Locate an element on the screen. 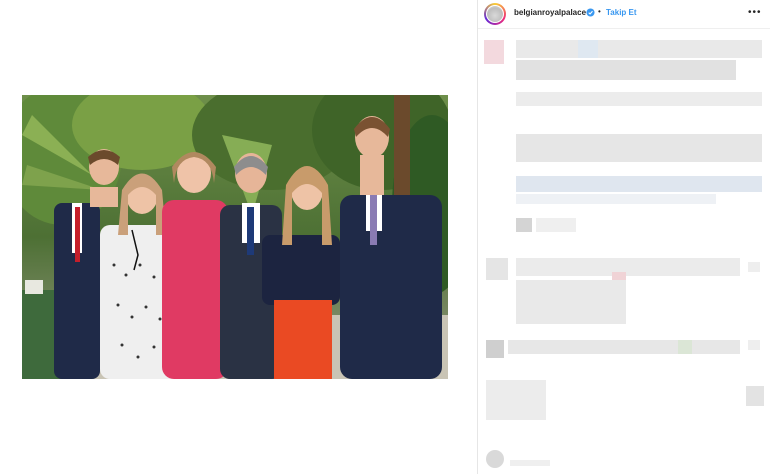  more-options-icon: ••• is located at coordinates (755, 12).